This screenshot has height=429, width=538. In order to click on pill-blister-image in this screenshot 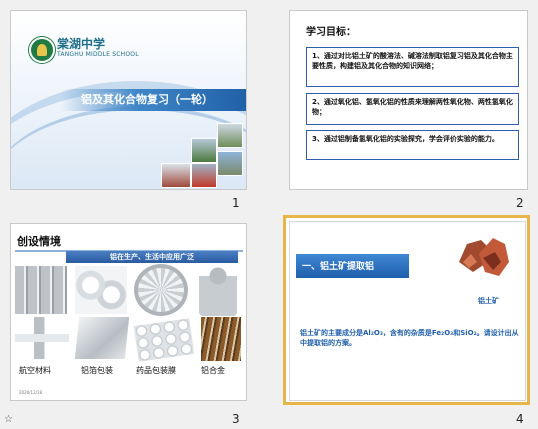, I will do `click(164, 340)`.